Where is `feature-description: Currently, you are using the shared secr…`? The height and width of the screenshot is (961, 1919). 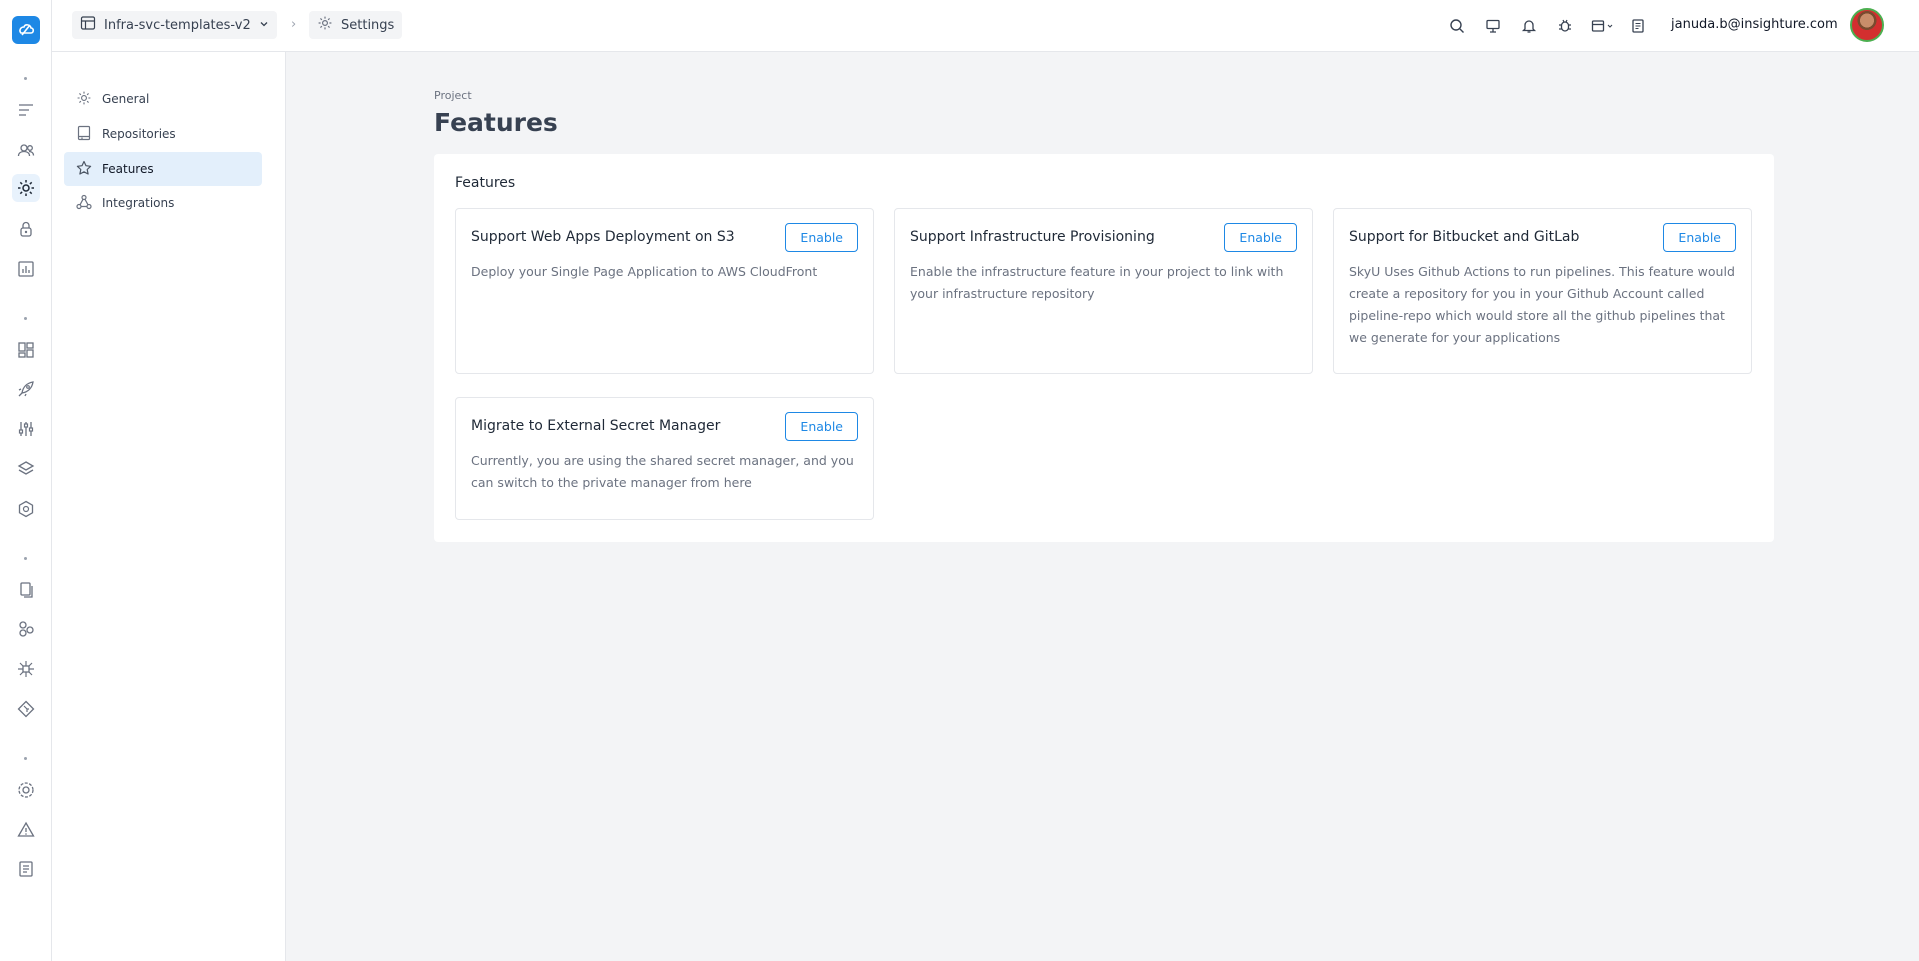 feature-description: Currently, you are using the shared secr… is located at coordinates (662, 471).